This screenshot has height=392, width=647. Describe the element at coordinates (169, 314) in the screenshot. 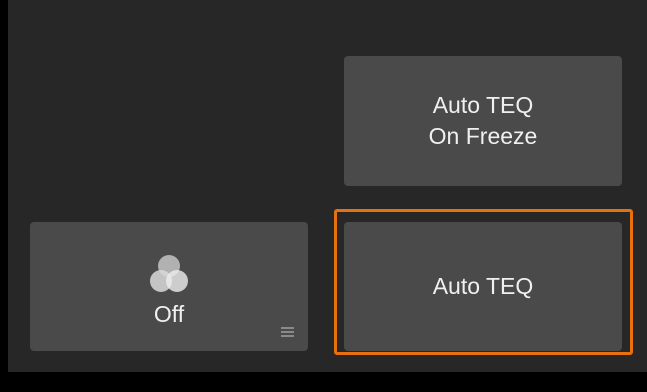

I see `color-mode-off-label: Off` at that location.